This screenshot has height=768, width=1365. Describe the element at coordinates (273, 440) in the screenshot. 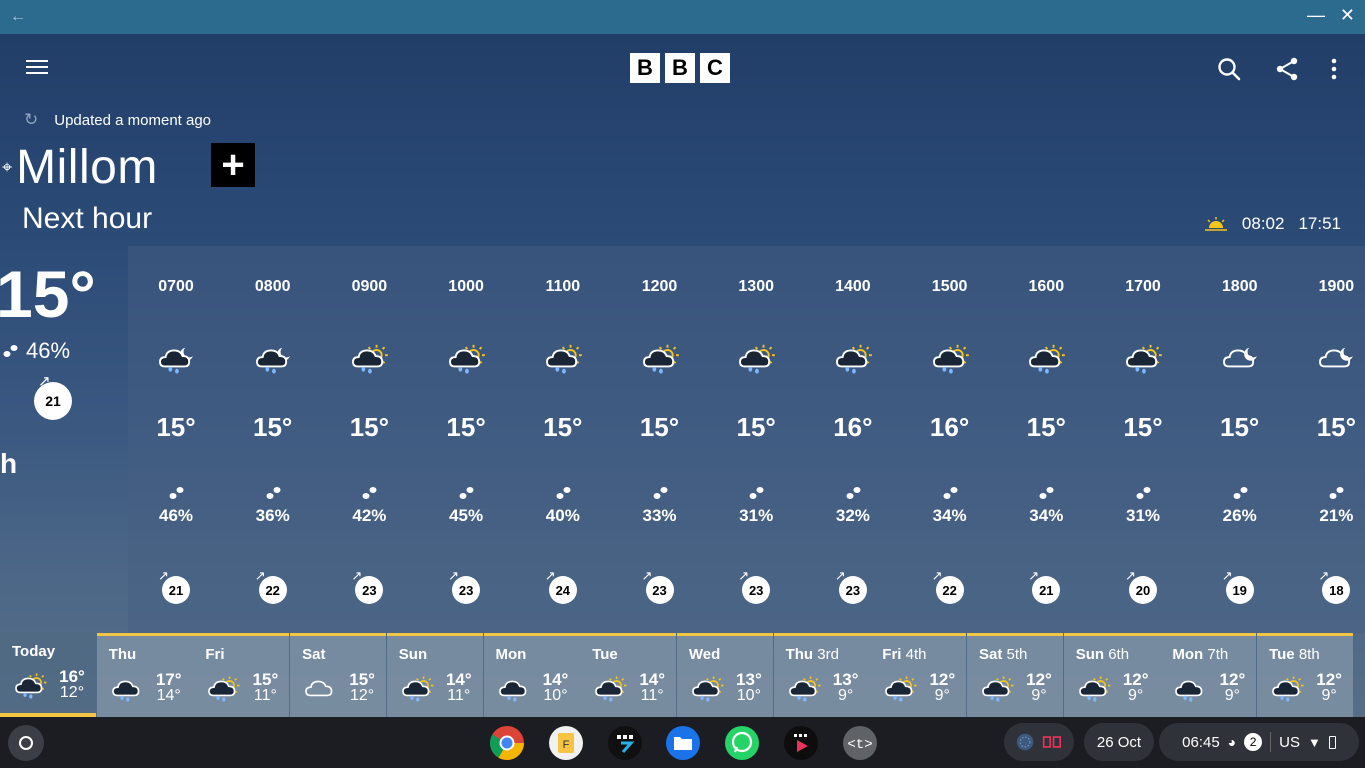

I see `hour-column: 0800 15° 36% ↗ 22` at that location.